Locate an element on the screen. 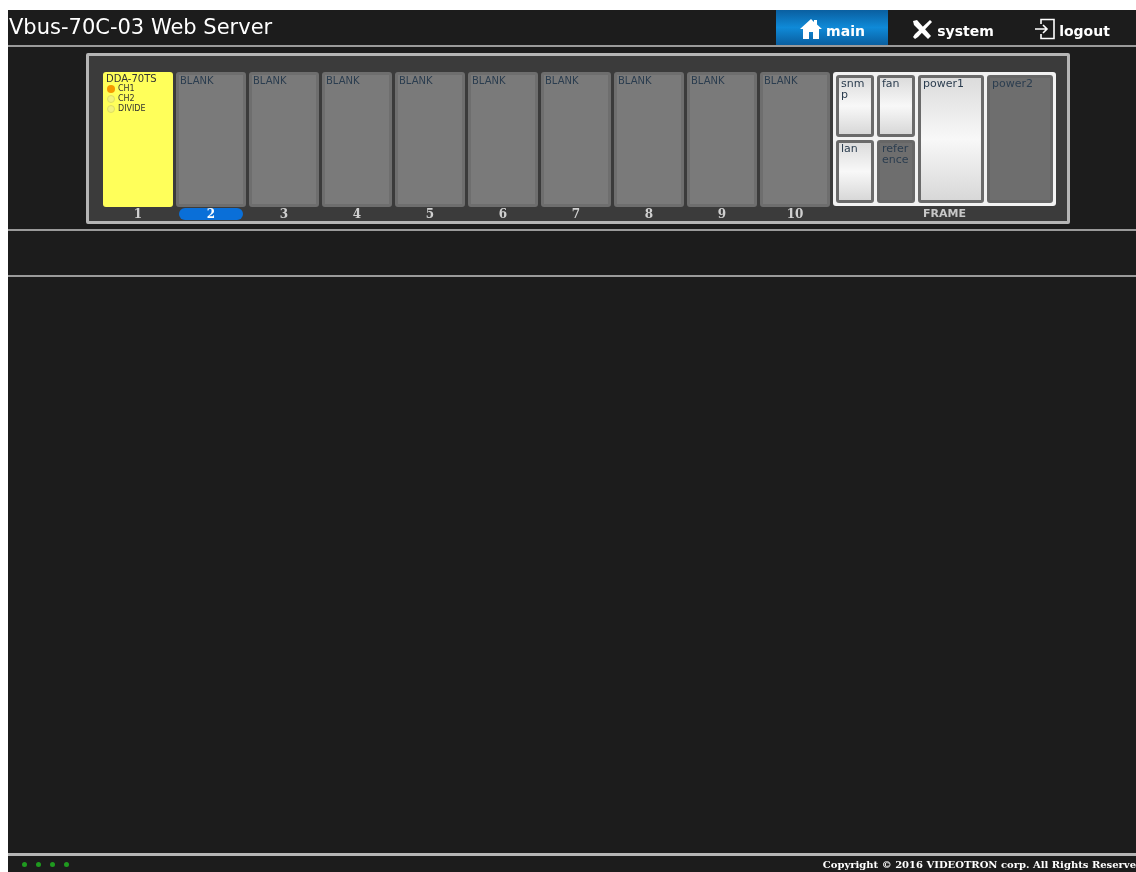 Image resolution: width=1136 pixels, height=872 pixels. module-card: DDA-70TS CH1 CH2 DIVIDE is located at coordinates (138, 139).